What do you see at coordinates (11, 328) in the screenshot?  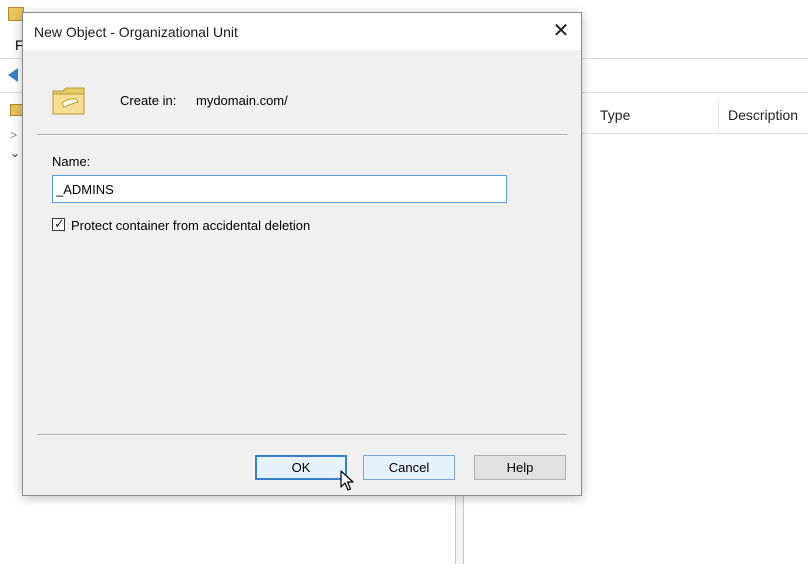 I see `console-tree` at bounding box center [11, 328].